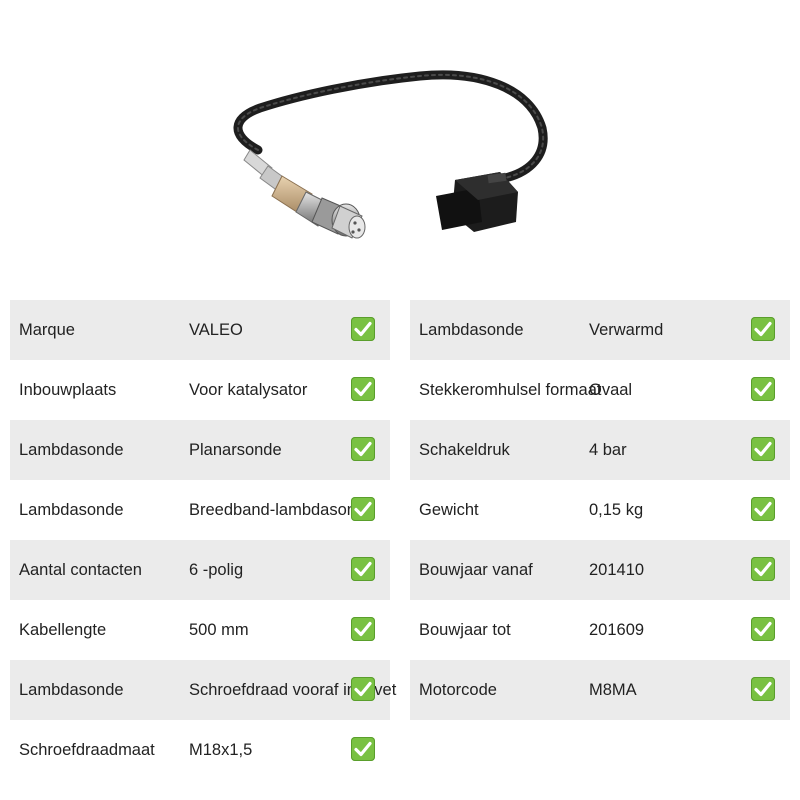 Image resolution: width=800 pixels, height=800 pixels. I want to click on spec-value: 500 mm, so click(219, 630).